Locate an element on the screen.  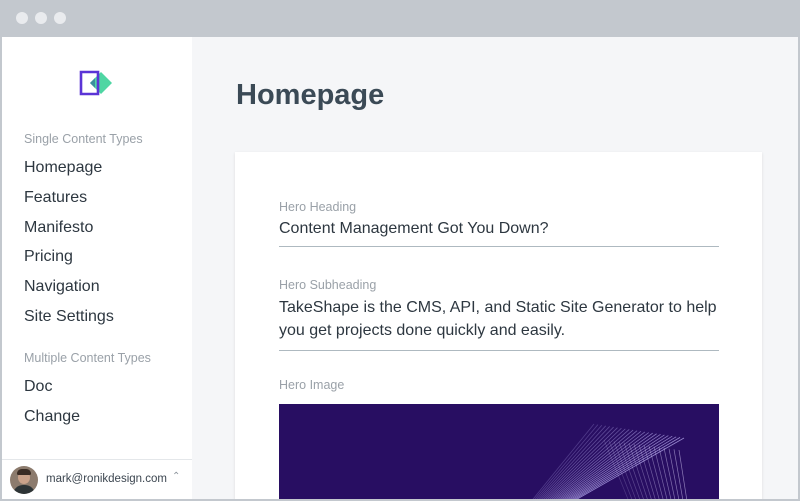
sidebar-item-pricing: Pricing is located at coordinates (48, 257).